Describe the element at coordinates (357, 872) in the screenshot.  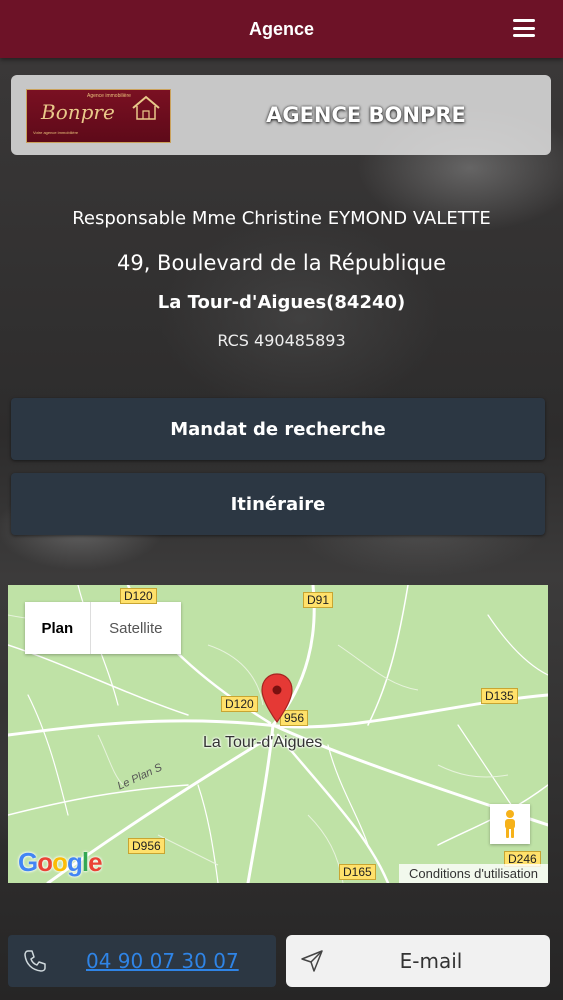
I see `road-label-d165: D165` at that location.